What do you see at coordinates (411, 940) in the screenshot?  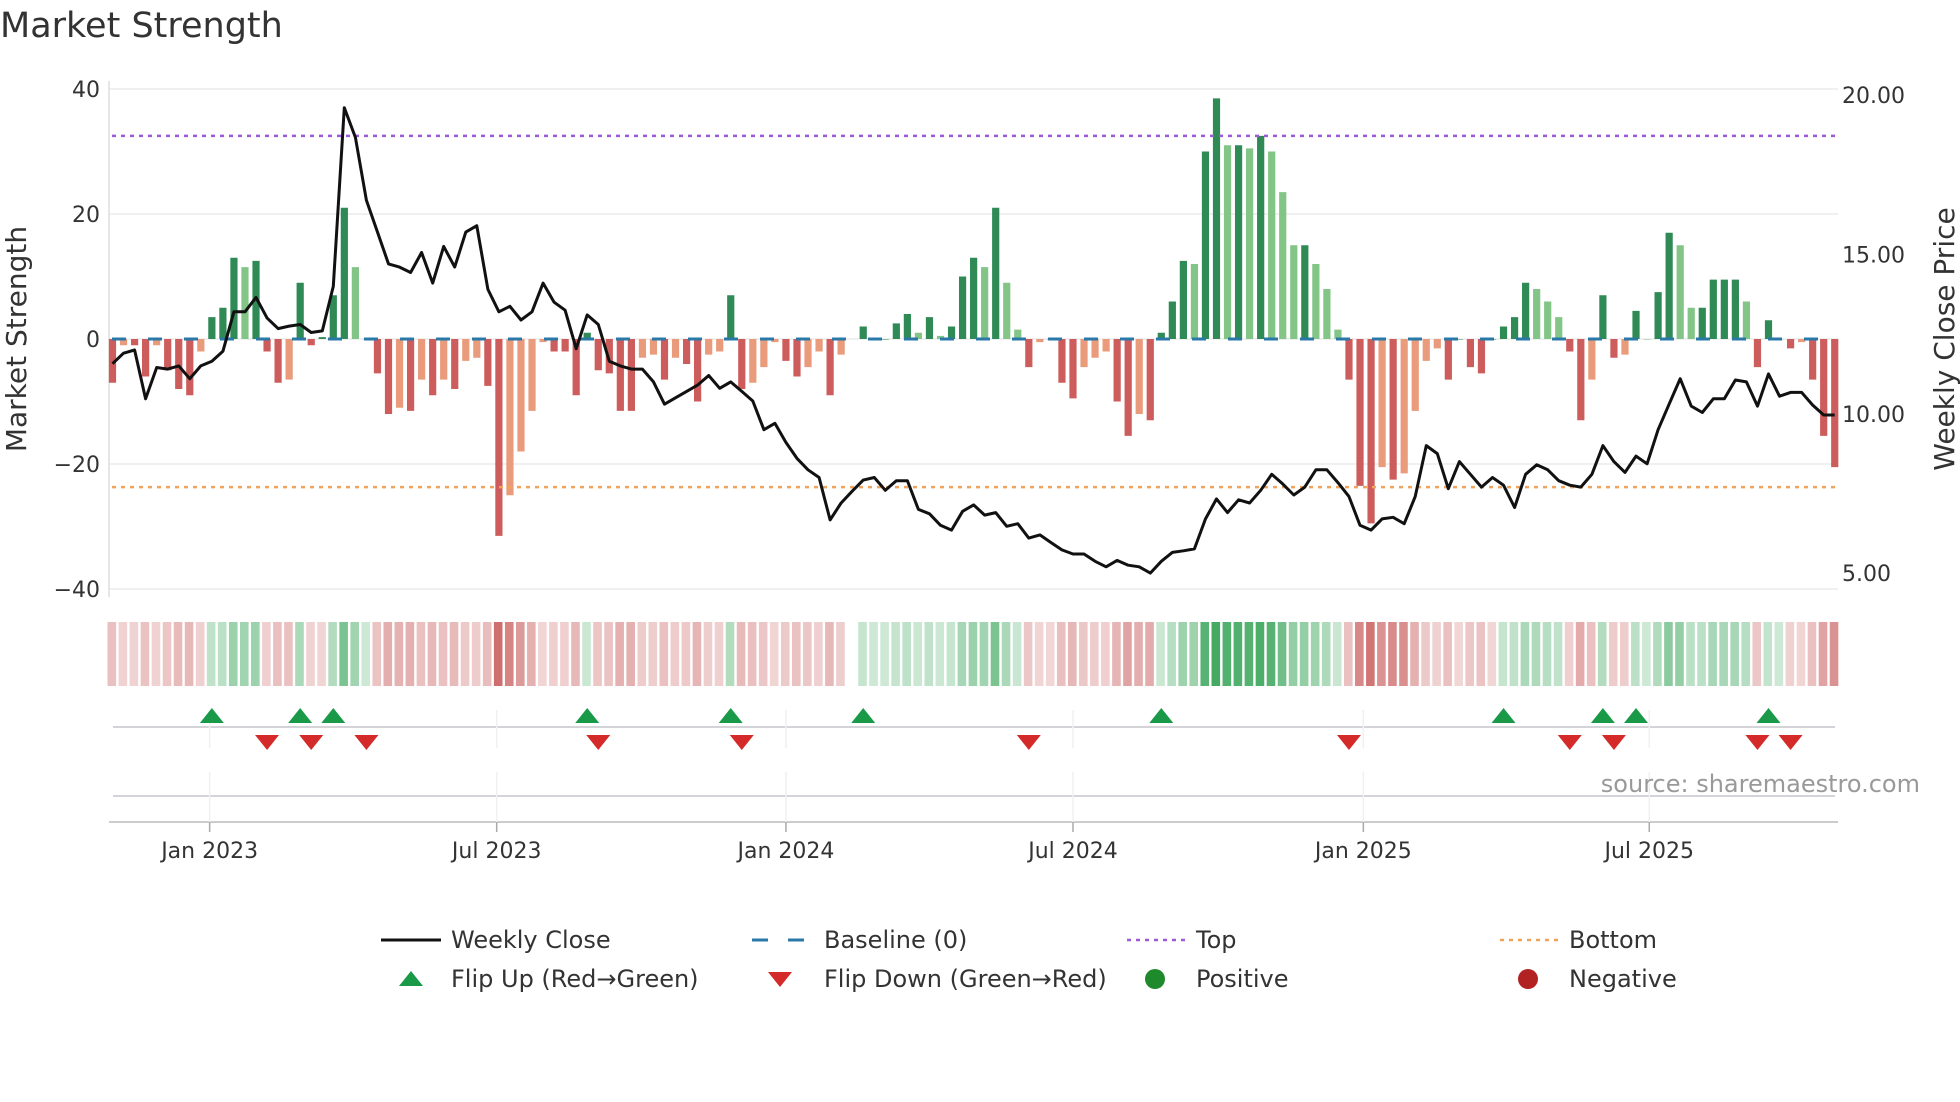 I see `weekly-close-line-icon` at bounding box center [411, 940].